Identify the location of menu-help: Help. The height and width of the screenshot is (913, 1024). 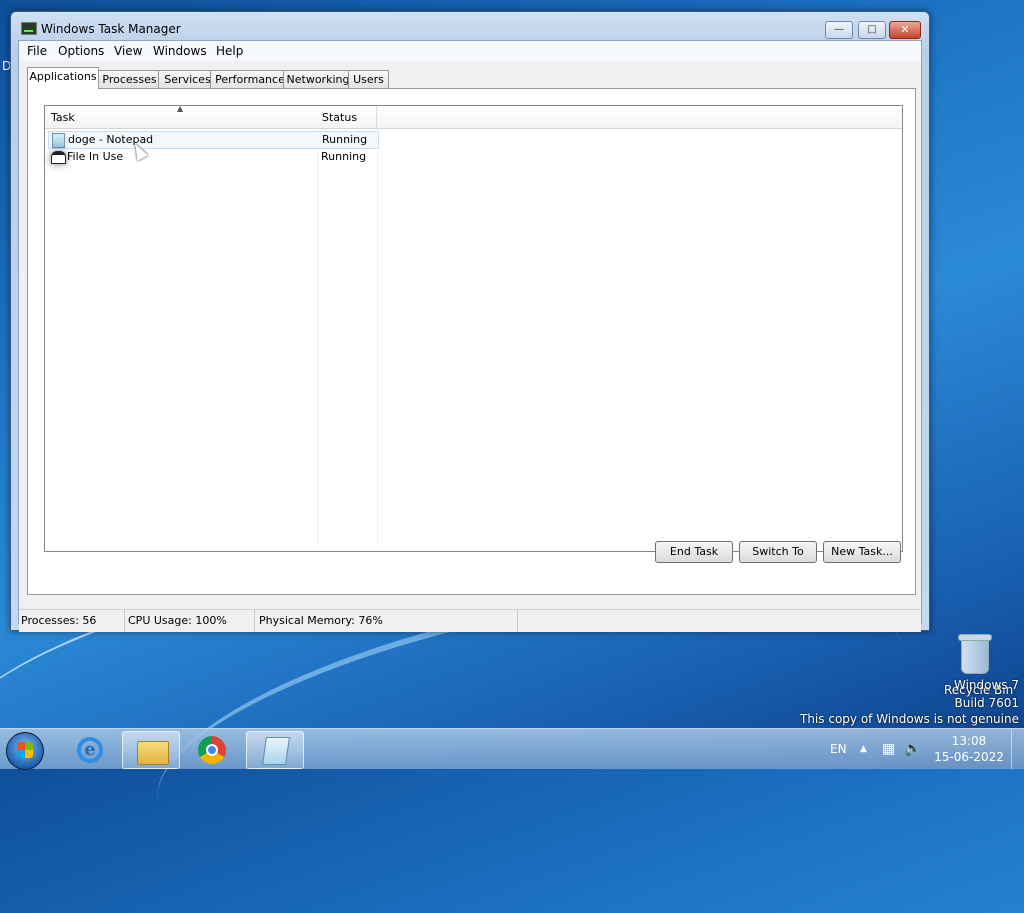
(229, 51).